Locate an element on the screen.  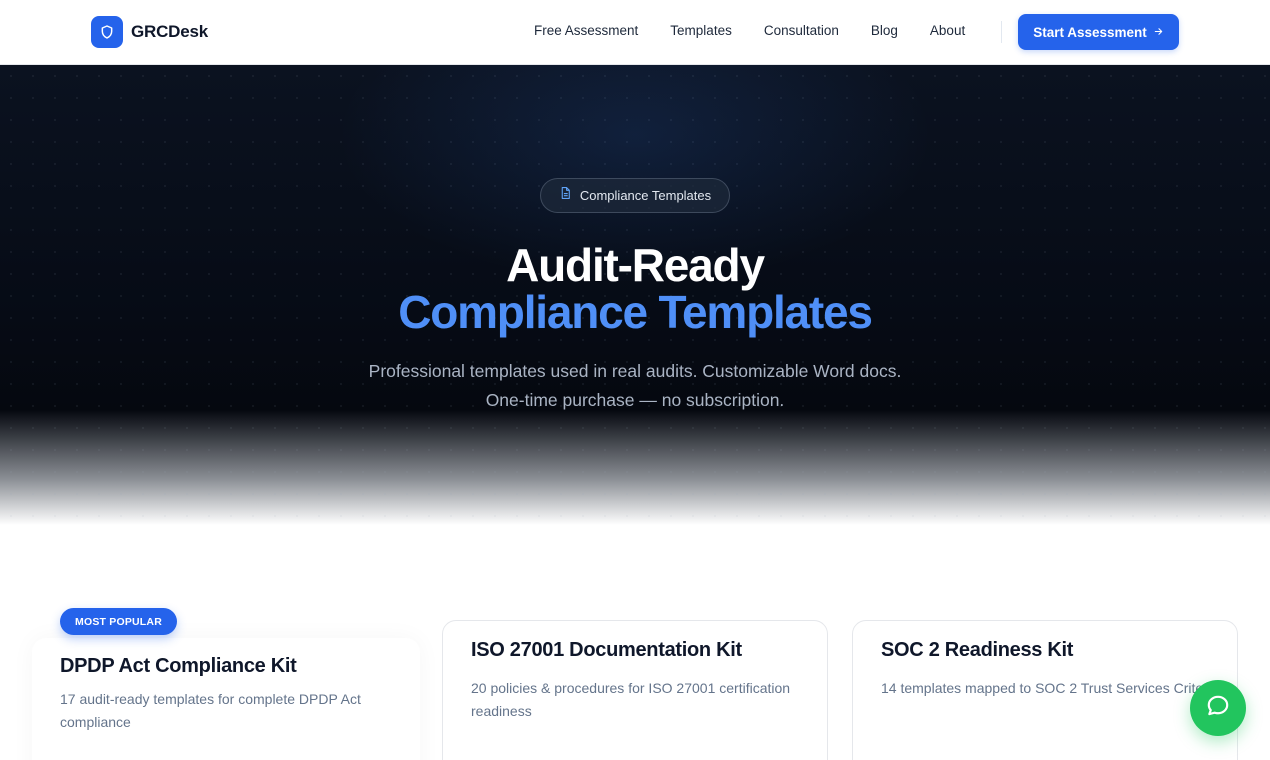
chat-bubble-icon is located at coordinates (1218, 708).